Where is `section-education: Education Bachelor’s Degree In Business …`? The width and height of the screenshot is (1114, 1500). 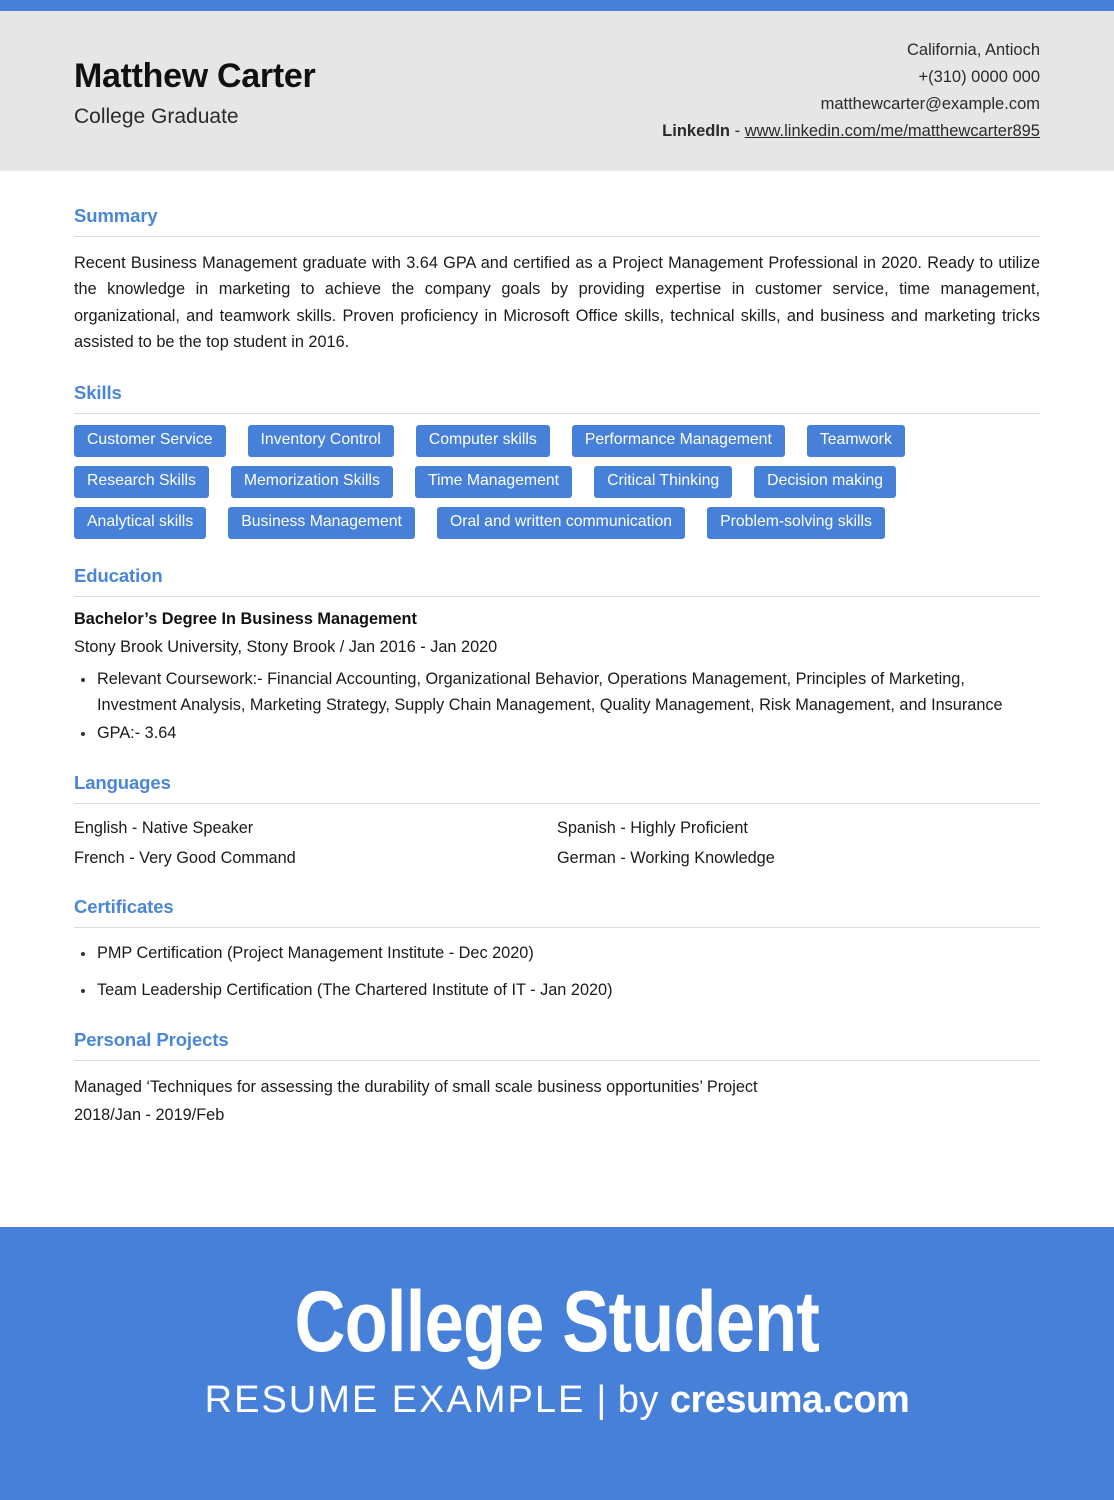
section-education: Education Bachelor’s Degree In Business … is located at coordinates (557, 655).